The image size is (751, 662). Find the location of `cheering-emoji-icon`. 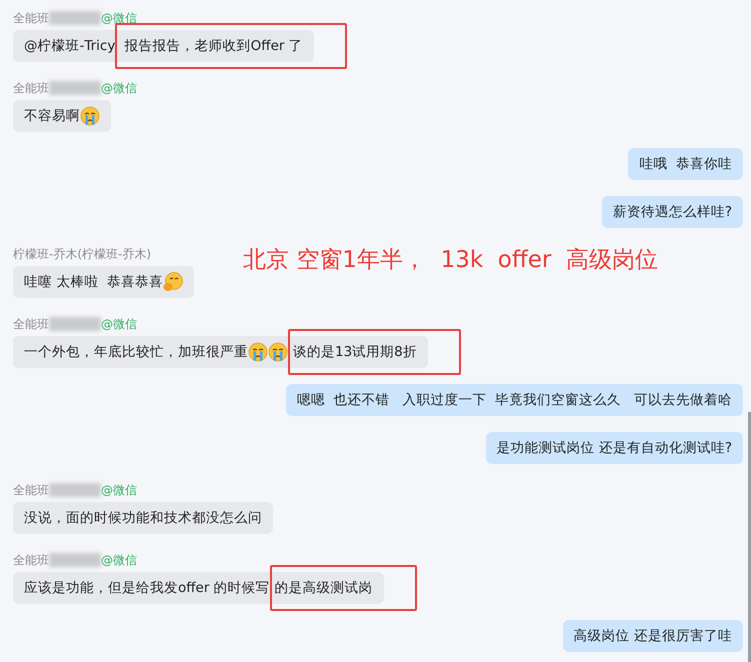

cheering-emoji-icon is located at coordinates (172, 282).